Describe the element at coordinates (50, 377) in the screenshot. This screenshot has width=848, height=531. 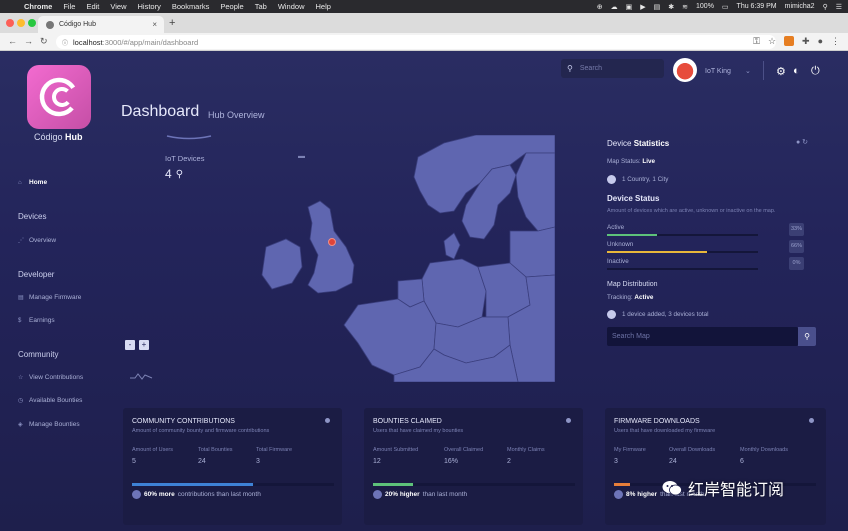
I see `sidebar-item-view-contributions: ☆ View Contributions` at that location.